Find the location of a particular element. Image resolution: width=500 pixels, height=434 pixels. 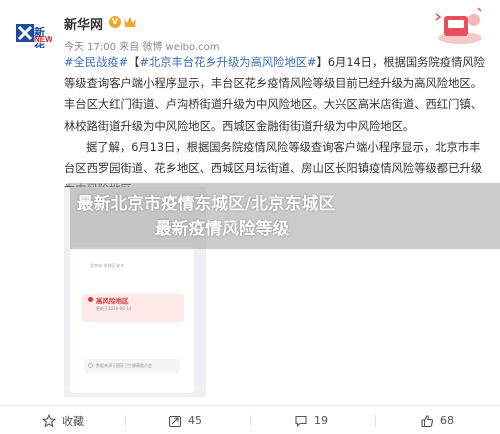

action-toolbar: 收藏 45 19 68 is located at coordinates (250, 419).